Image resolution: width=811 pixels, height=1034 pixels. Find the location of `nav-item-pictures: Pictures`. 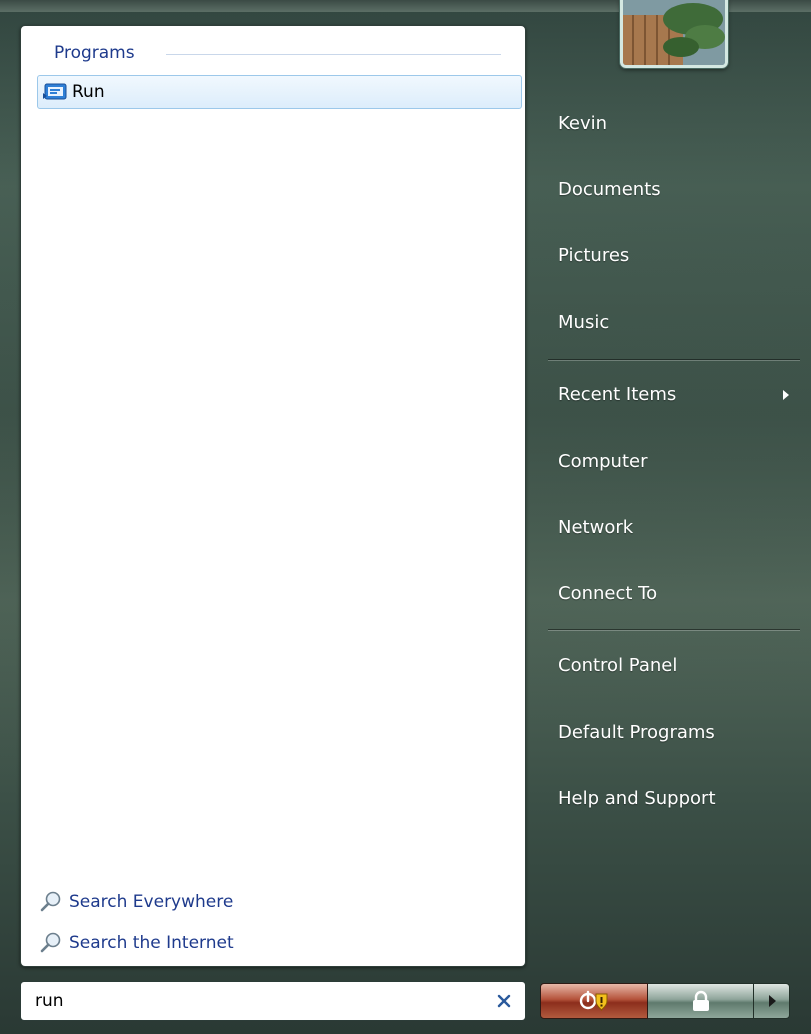

nav-item-pictures: Pictures is located at coordinates (593, 255).